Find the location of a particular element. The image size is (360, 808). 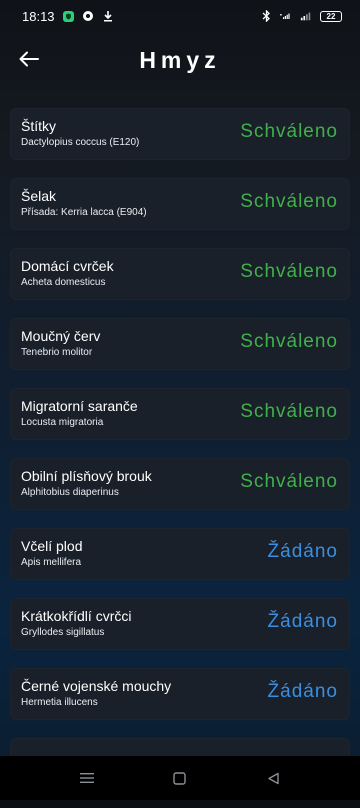

item-title: Domácí cvrček is located at coordinates (67, 266).